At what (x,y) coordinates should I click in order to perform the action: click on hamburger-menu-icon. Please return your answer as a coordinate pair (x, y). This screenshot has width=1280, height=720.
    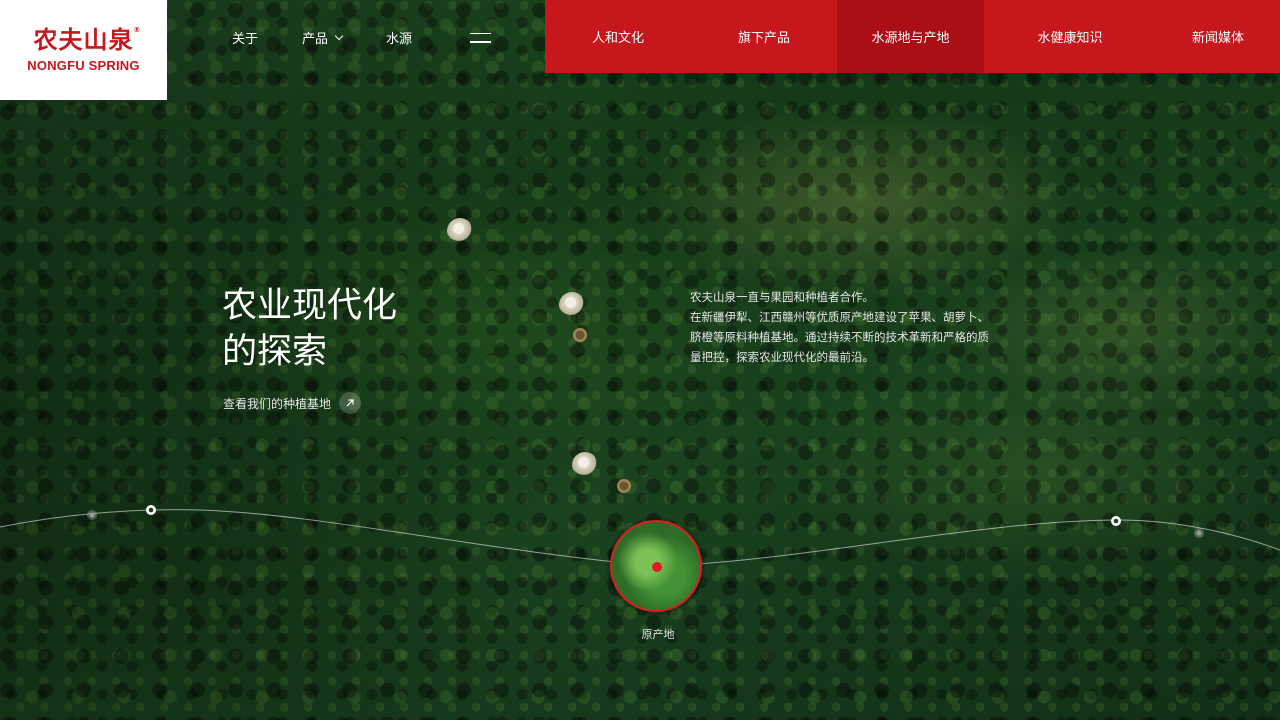
    Looking at the image, I should click on (481, 37).